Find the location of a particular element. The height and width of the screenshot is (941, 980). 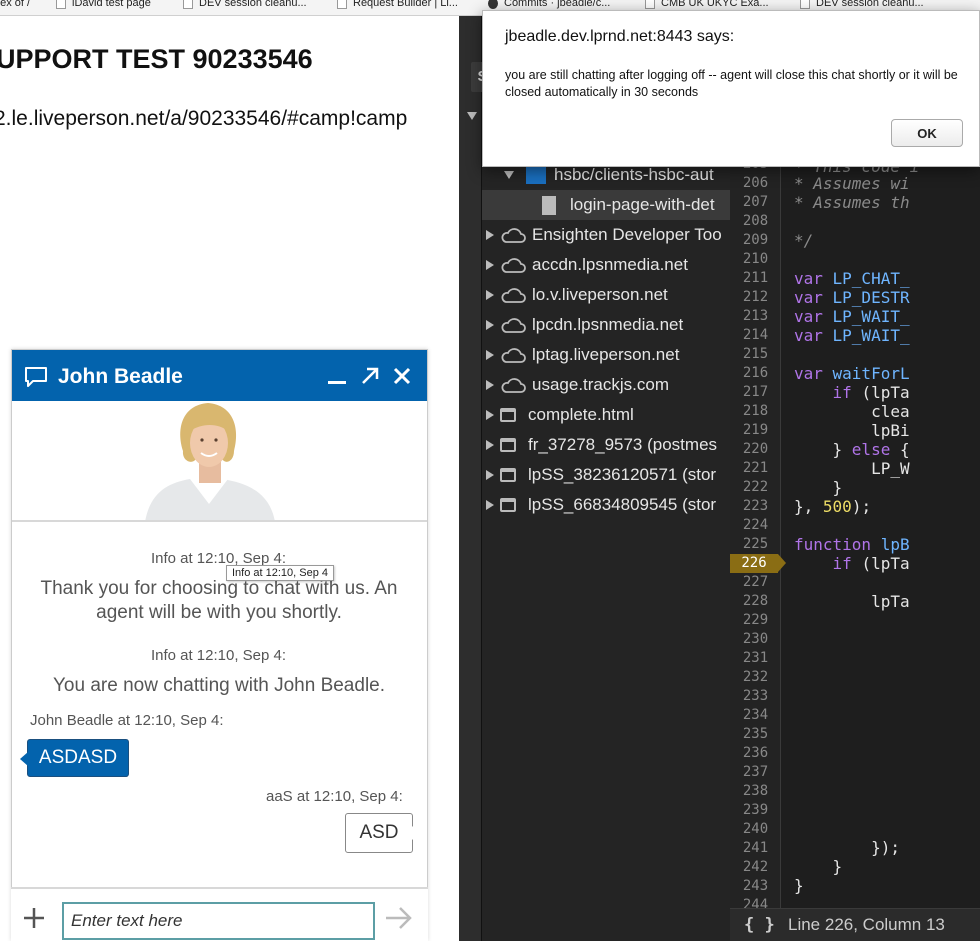

line-number: 216 is located at coordinates (755, 373).